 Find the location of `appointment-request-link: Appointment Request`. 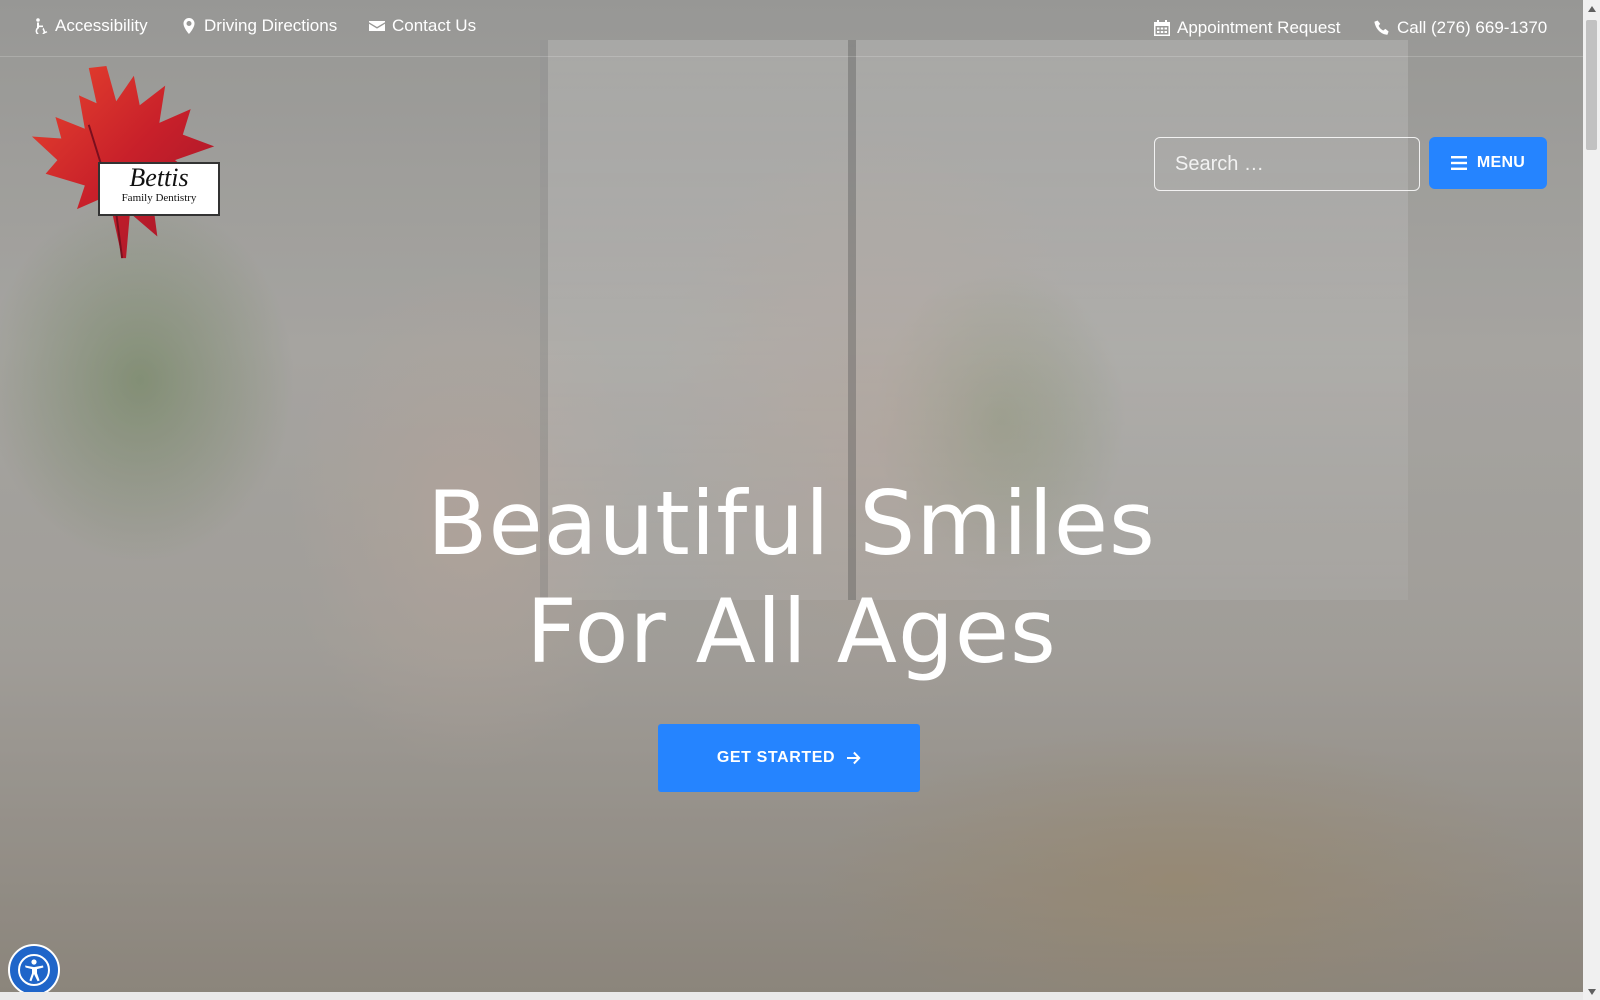

appointment-request-link: Appointment Request is located at coordinates (1247, 28).